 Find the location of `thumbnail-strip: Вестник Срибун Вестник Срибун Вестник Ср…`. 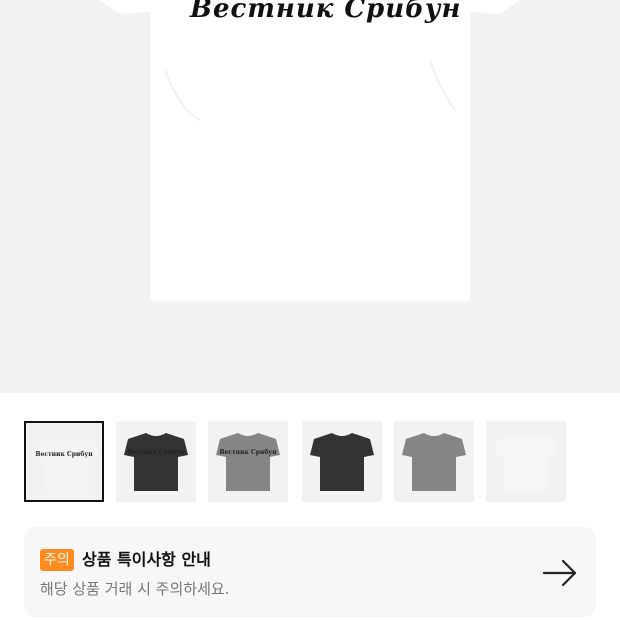

thumbnail-strip: Вестник Срибун Вестник Срибун Вестник Ср… is located at coordinates (310, 462).